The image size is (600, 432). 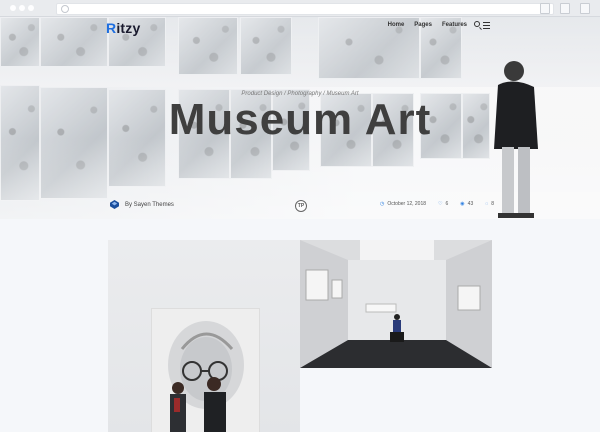 What do you see at coordinates (198, 404) in the screenshot?
I see `visitors-figures` at bounding box center [198, 404].